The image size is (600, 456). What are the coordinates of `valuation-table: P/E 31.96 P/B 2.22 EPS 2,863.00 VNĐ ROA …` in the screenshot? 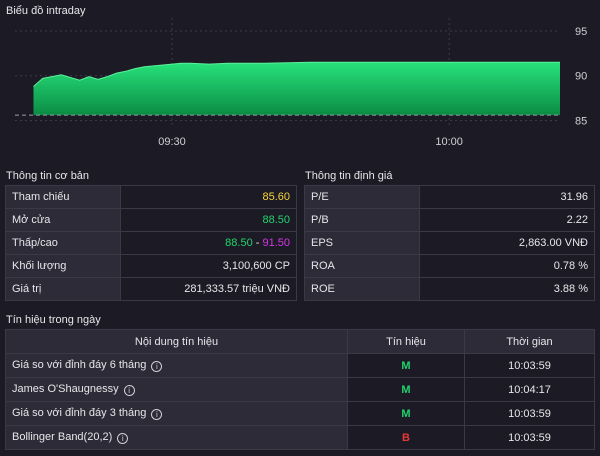 It's located at (449, 243).